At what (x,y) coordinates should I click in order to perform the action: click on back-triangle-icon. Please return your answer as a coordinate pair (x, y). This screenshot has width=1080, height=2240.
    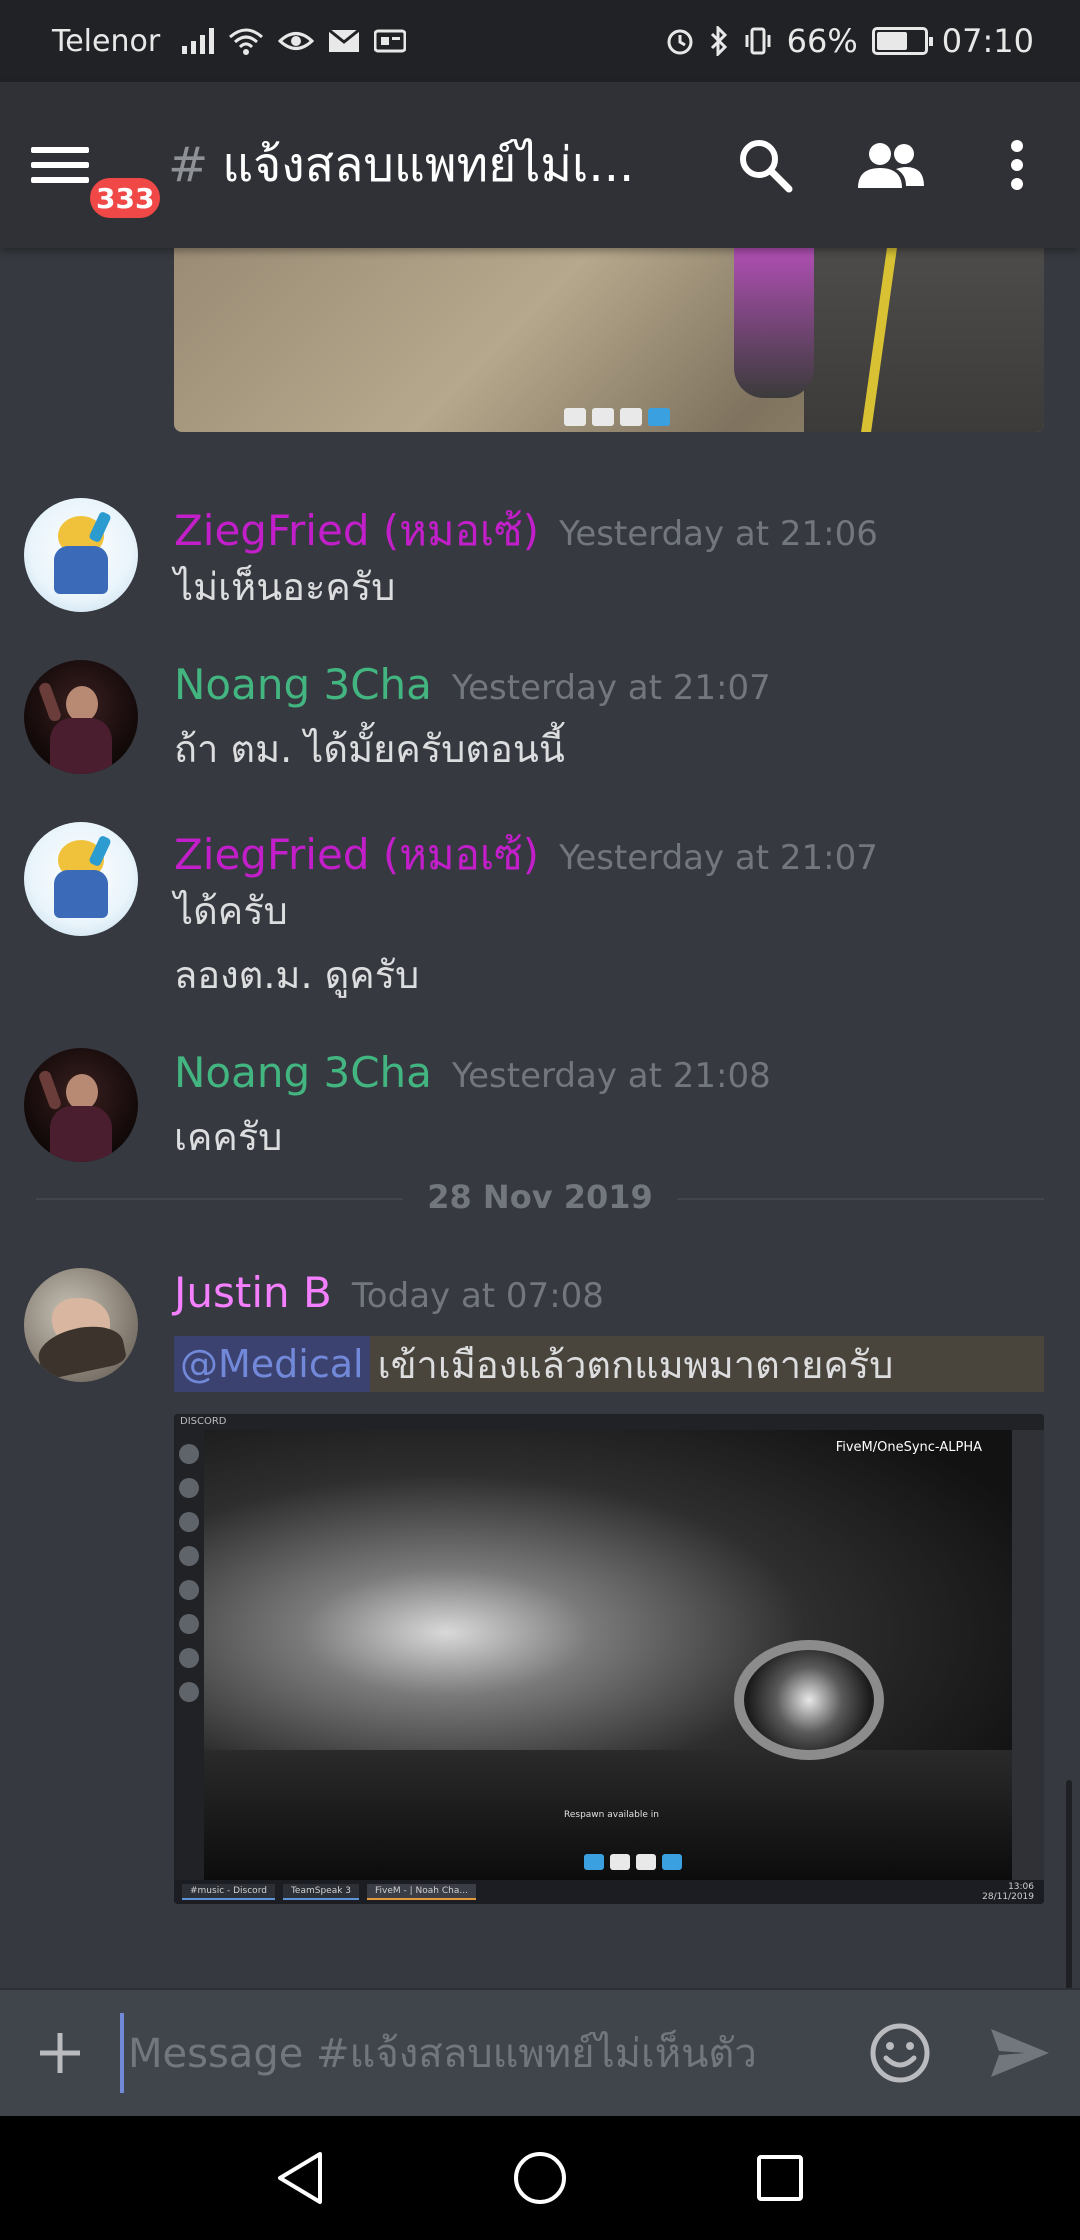
    Looking at the image, I should click on (300, 2178).